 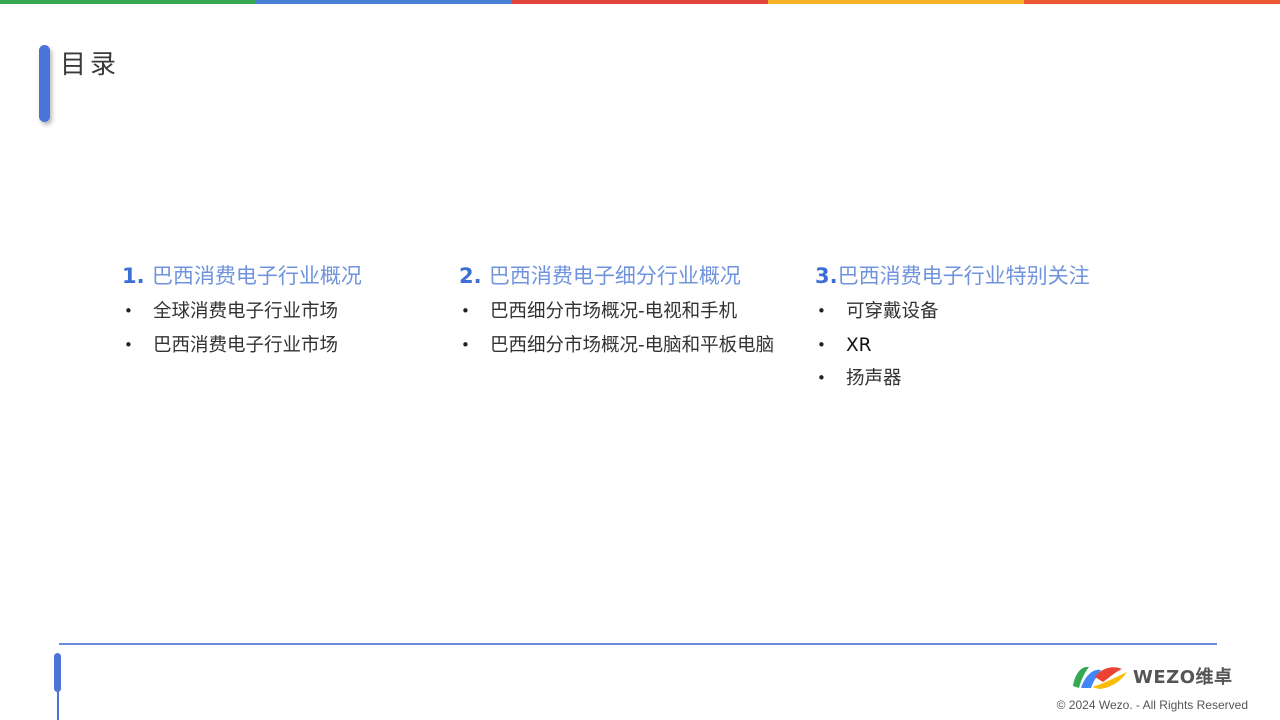 I want to click on top-bar-segment-red, so click(x=640, y=2).